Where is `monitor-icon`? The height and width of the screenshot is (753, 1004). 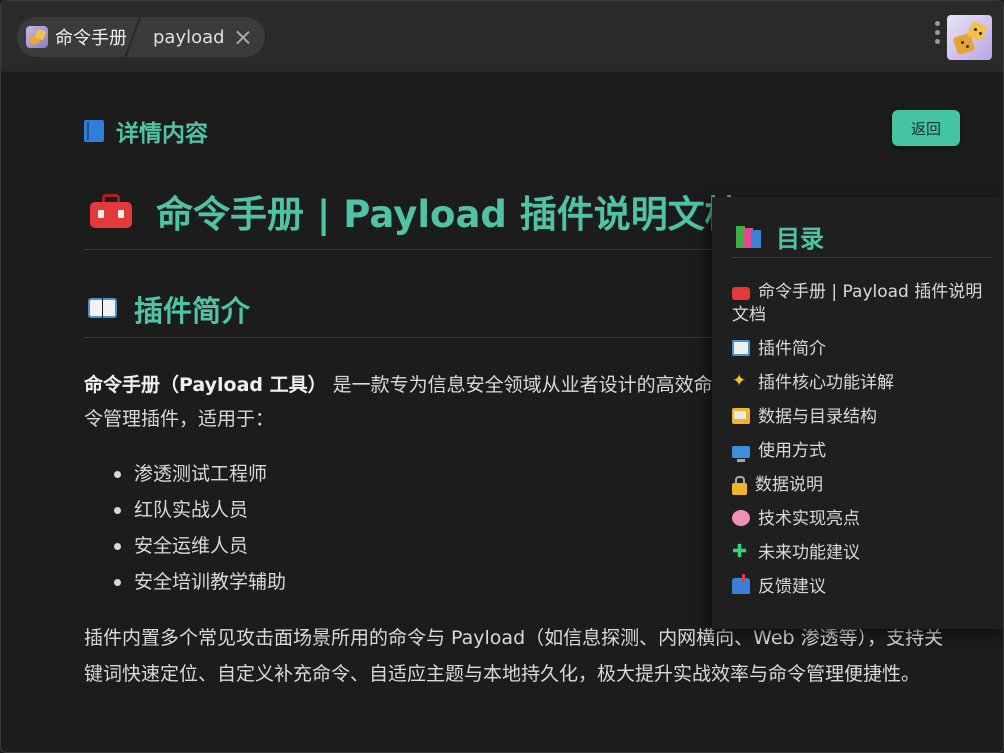 monitor-icon is located at coordinates (741, 454).